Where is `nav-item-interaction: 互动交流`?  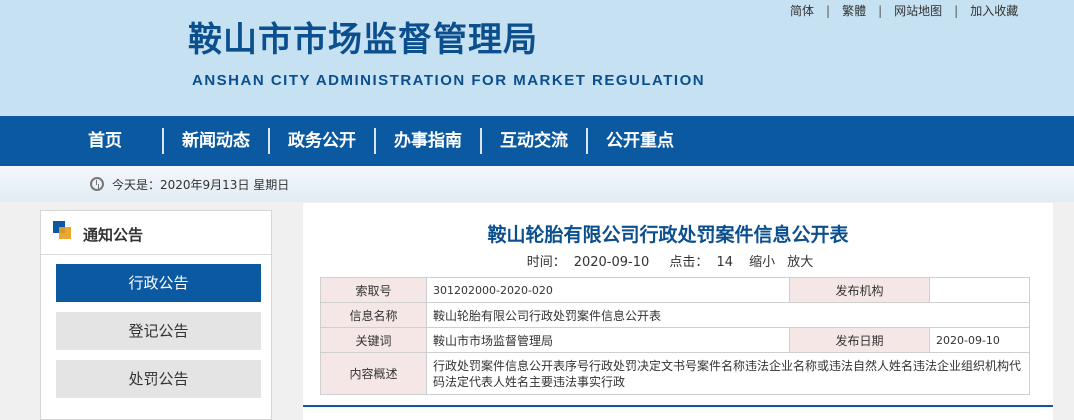 nav-item-interaction: 互动交流 is located at coordinates (534, 141).